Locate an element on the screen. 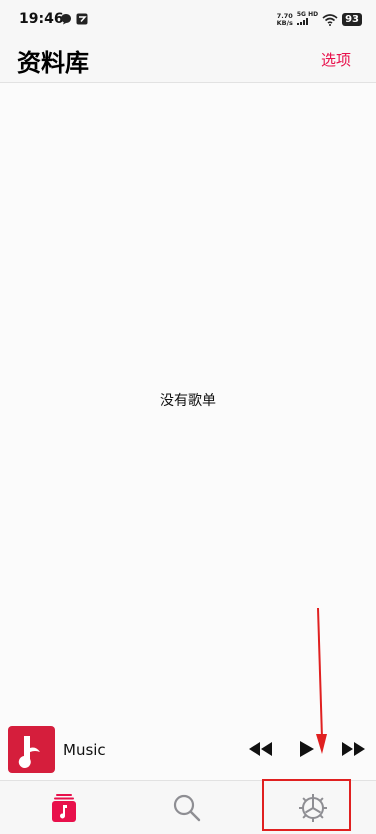  search-icon is located at coordinates (187, 808).